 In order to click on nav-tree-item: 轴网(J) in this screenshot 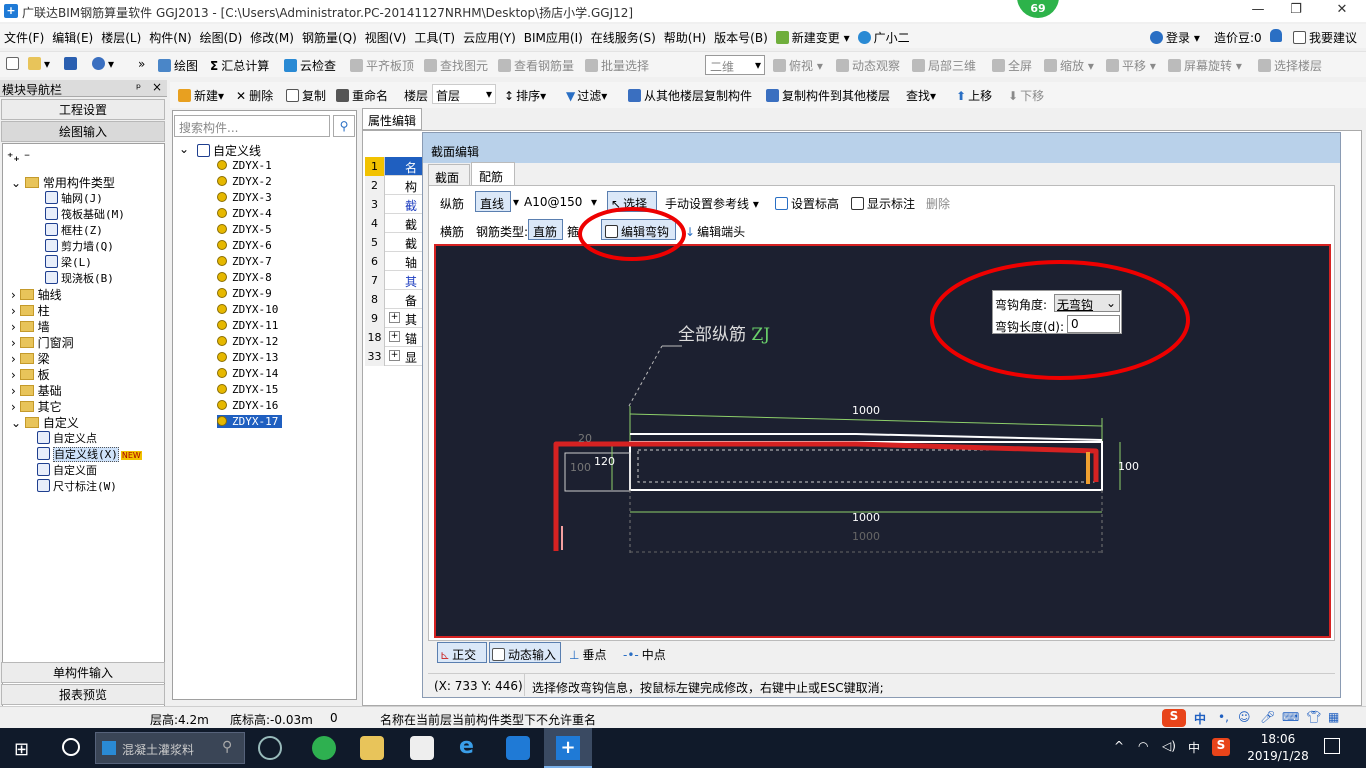, I will do `click(74, 198)`.